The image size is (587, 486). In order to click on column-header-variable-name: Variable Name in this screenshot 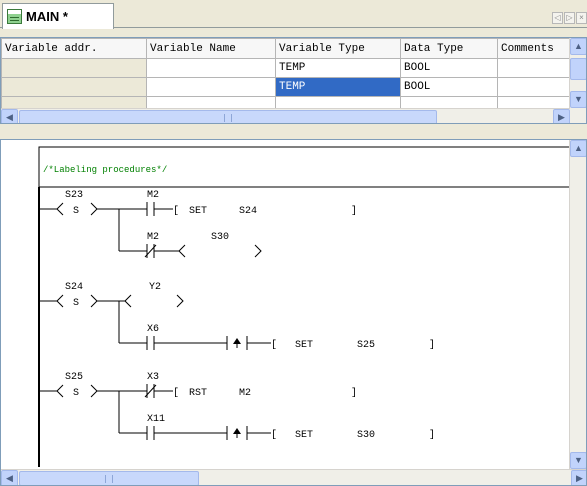, I will do `click(211, 48)`.